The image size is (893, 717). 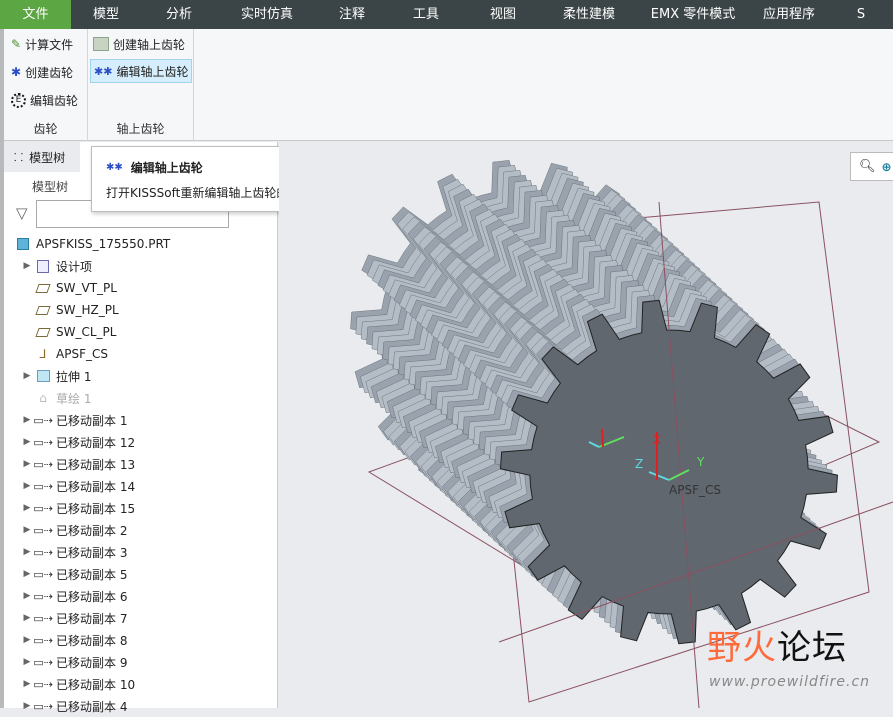 I want to click on tab-flexible-modeling: 柔性建模, so click(x=589, y=14).